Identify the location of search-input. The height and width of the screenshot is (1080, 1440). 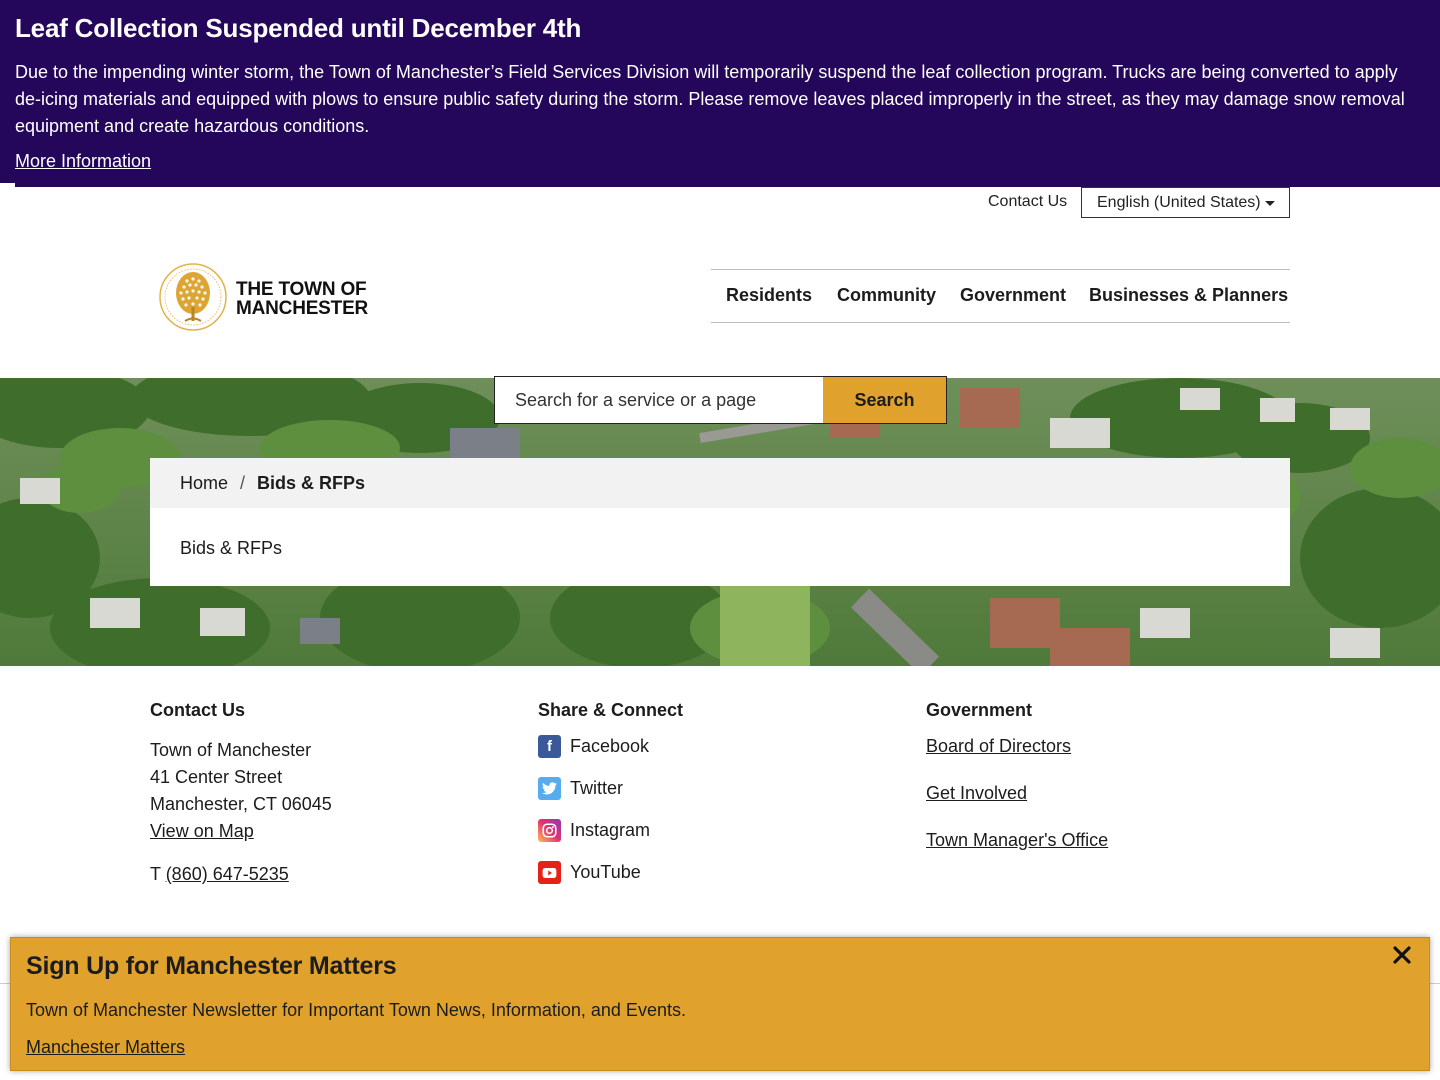
(659, 400).